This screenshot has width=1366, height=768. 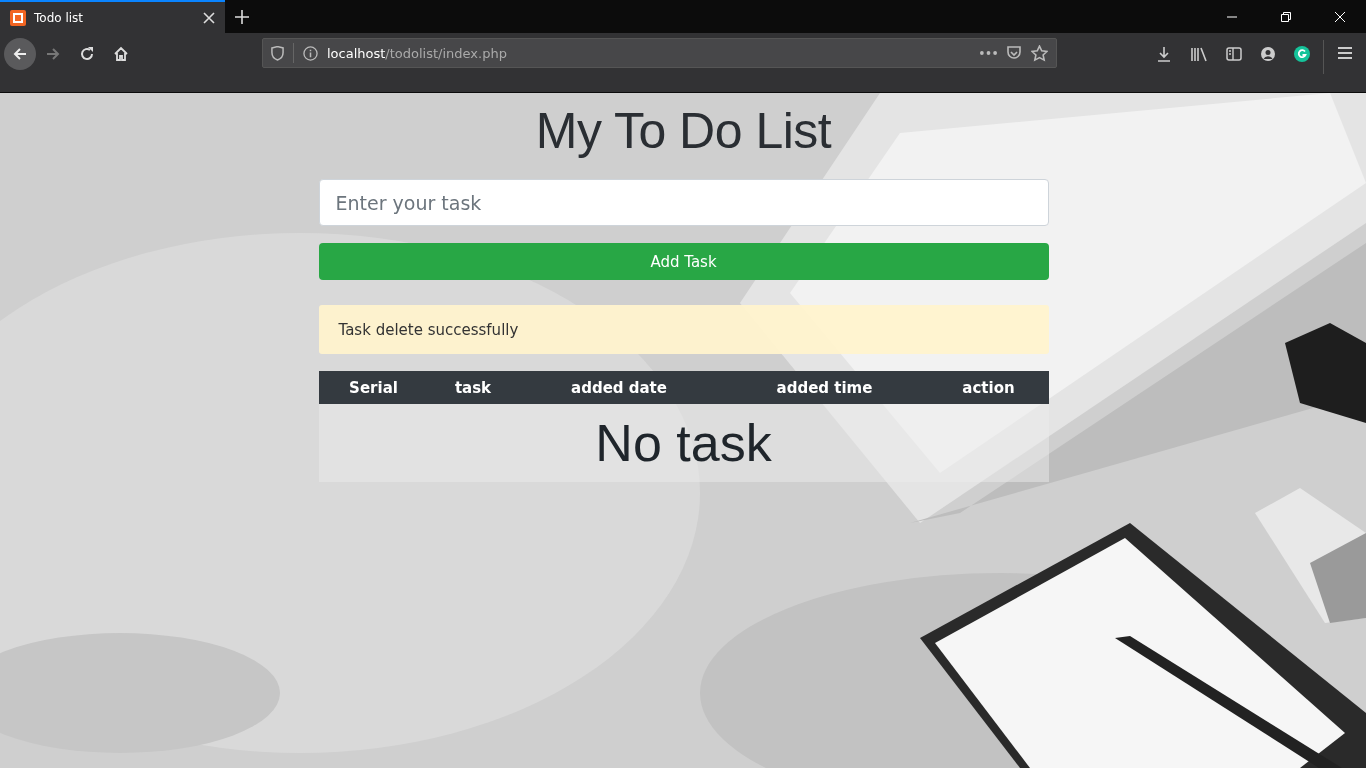 I want to click on column-header: added time, so click(x=824, y=387).